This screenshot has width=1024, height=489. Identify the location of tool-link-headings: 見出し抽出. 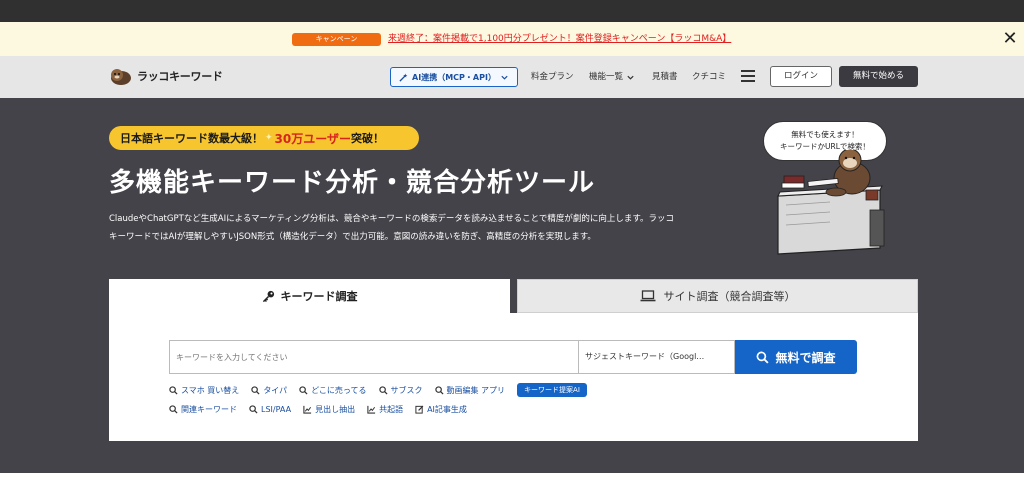
(329, 409).